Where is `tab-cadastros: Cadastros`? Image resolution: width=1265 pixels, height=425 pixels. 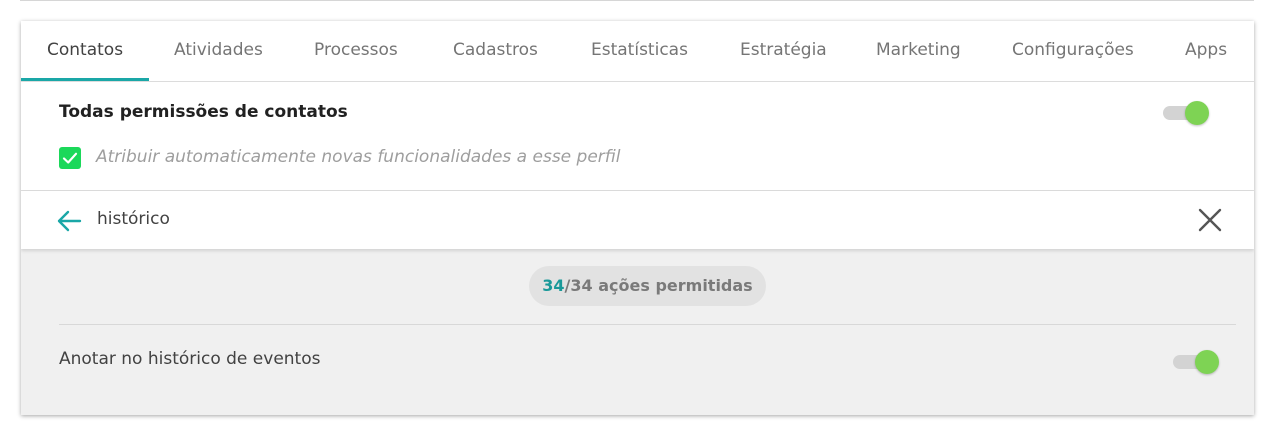 tab-cadastros: Cadastros is located at coordinates (495, 51).